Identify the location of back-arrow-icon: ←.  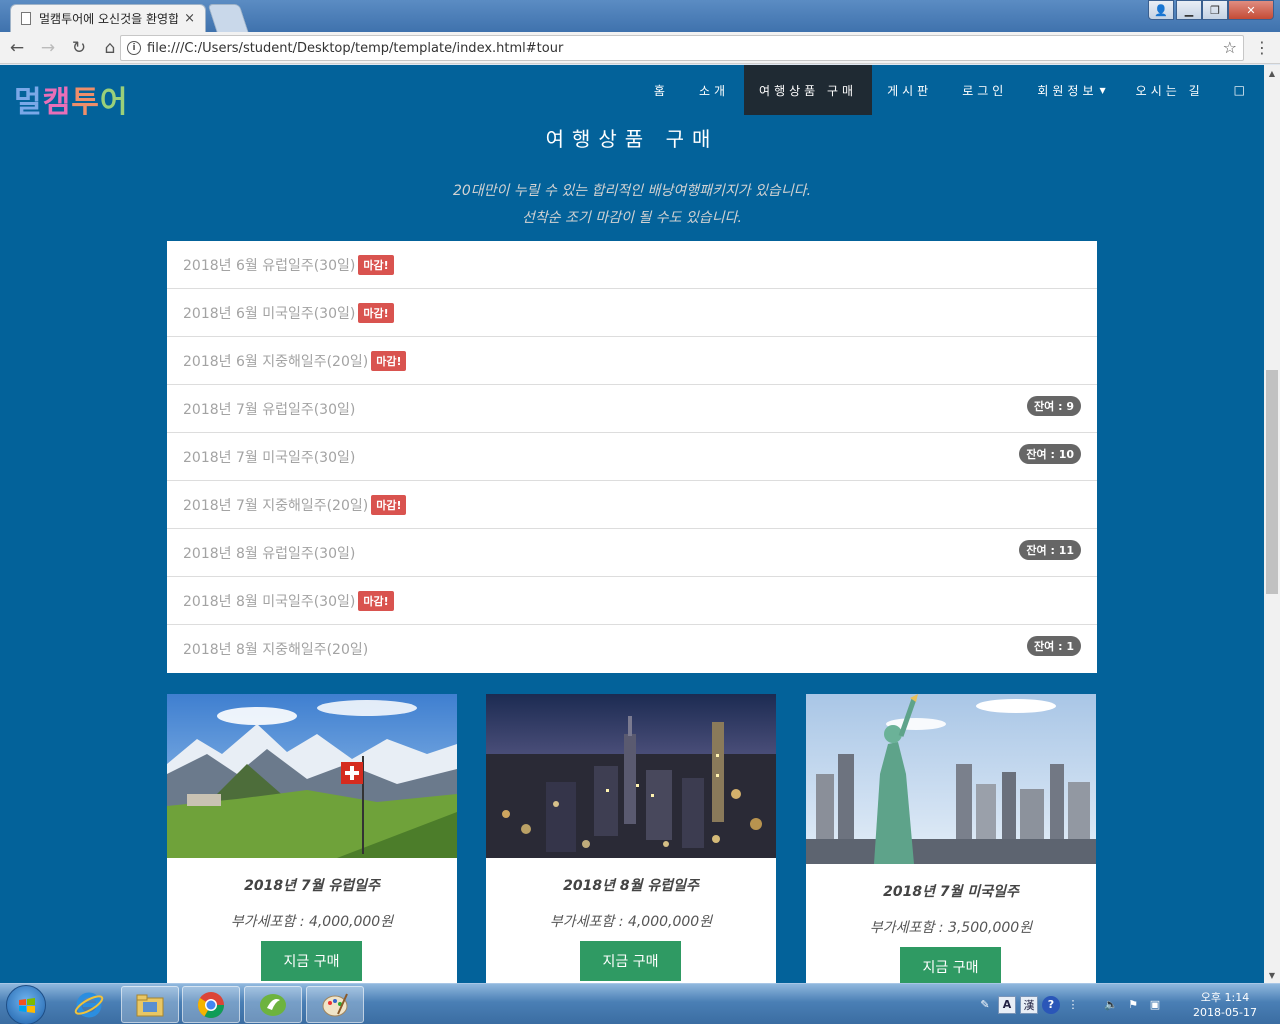
(17, 48).